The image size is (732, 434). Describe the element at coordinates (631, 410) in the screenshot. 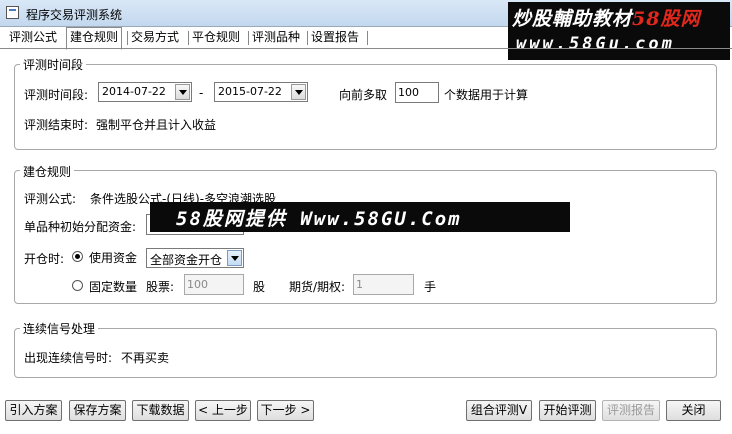

I see `test-report-button: 评测报告` at that location.